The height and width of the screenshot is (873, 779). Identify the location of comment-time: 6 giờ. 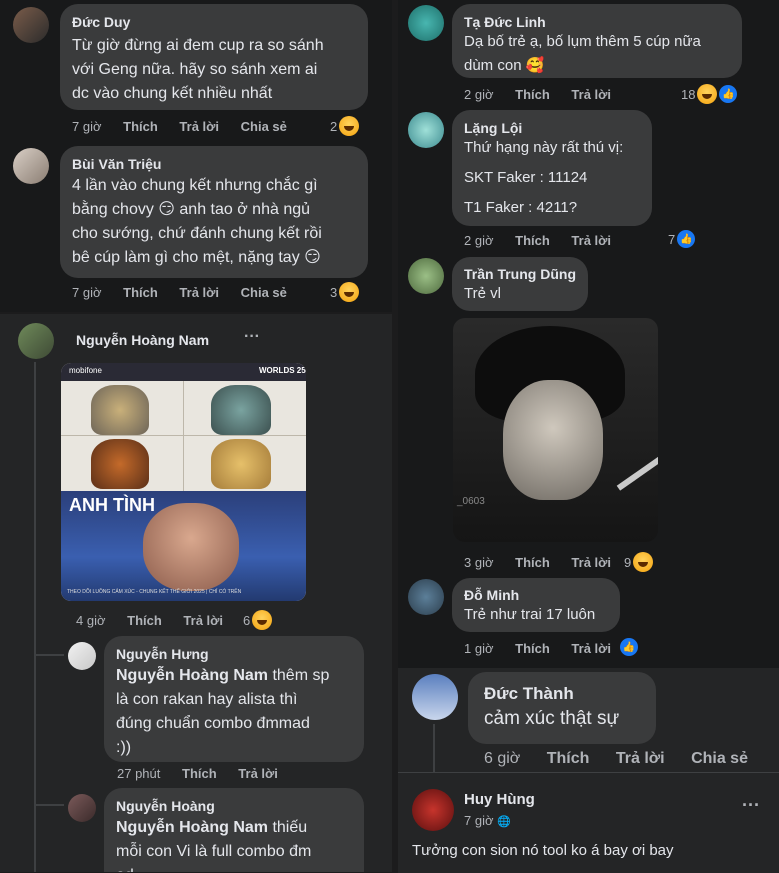
(502, 758).